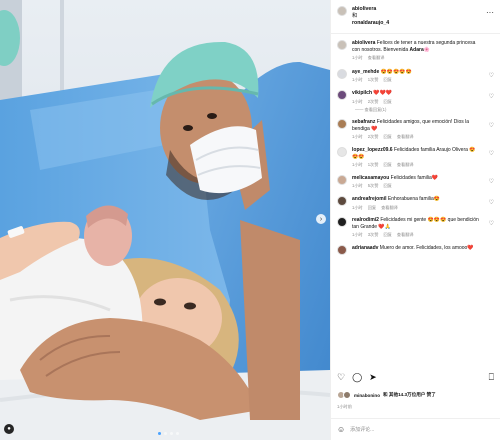 The height and width of the screenshot is (440, 500). I want to click on comment-username: lopez_lopezz09.6, so click(372, 150).